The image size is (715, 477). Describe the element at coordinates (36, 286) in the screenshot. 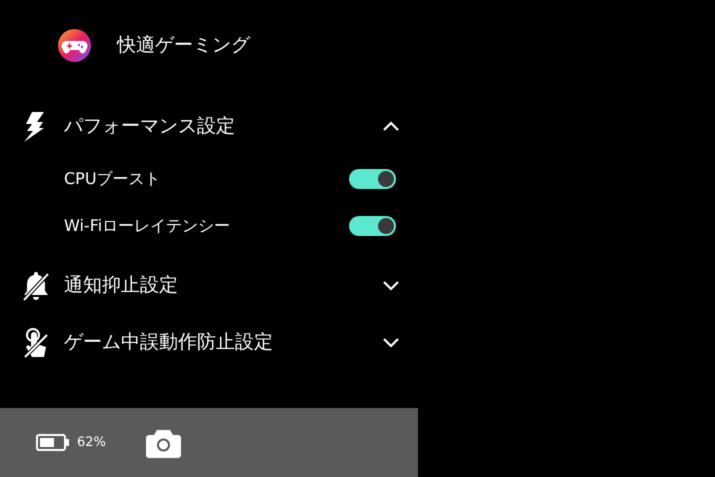

I see `muted-bell-icon` at that location.